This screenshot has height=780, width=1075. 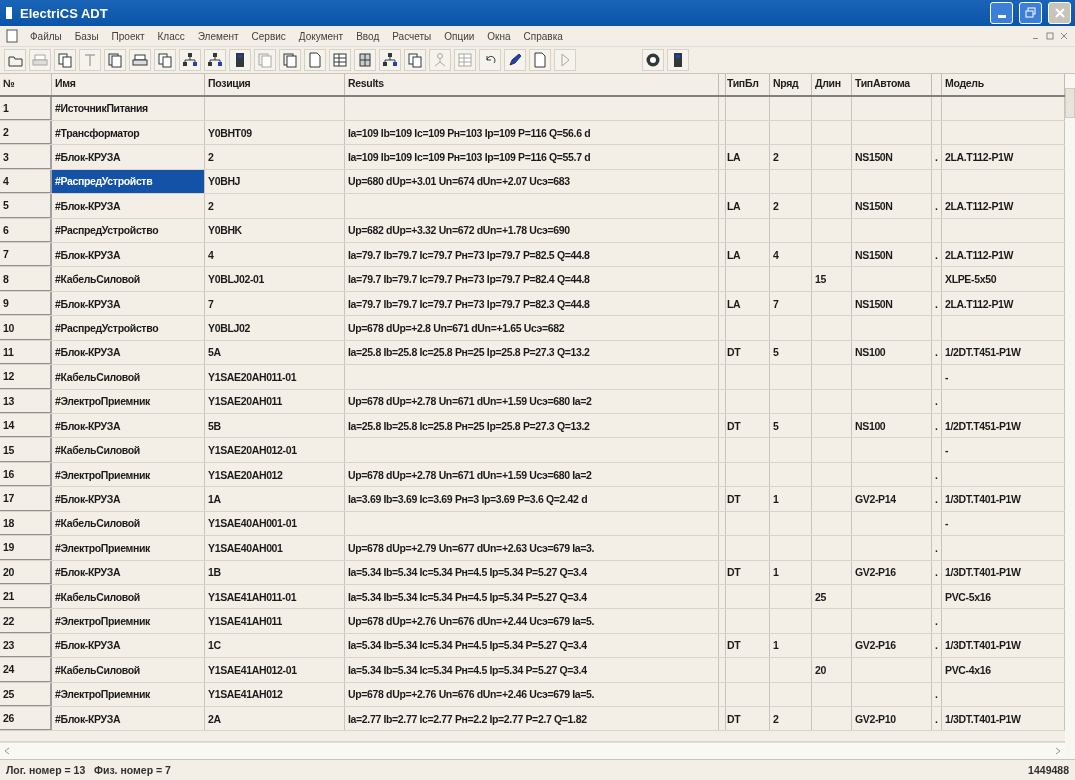 What do you see at coordinates (26, 548) in the screenshot?
I see `row-number: 19` at bounding box center [26, 548].